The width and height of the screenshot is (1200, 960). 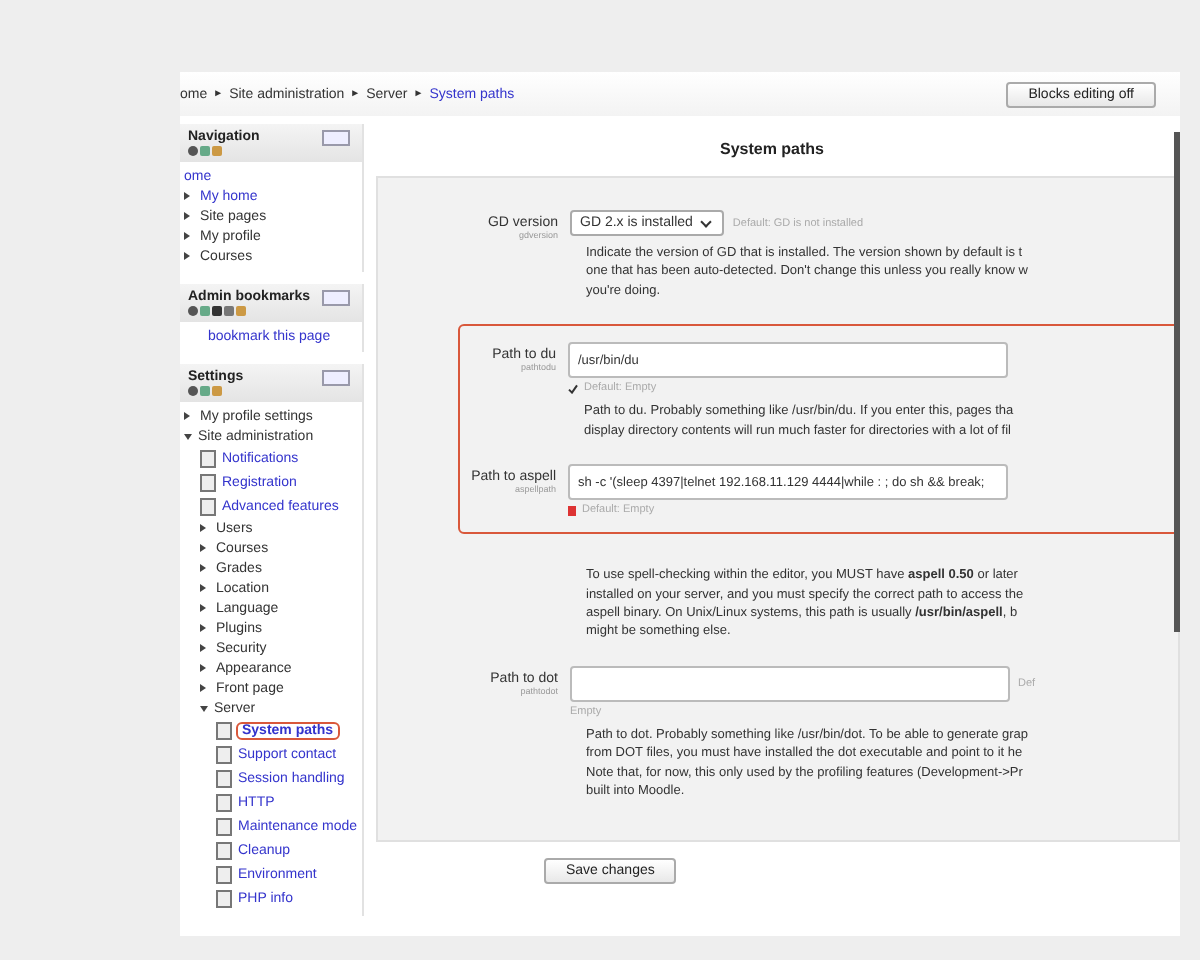 I want to click on input-field, so click(x=790, y=683).